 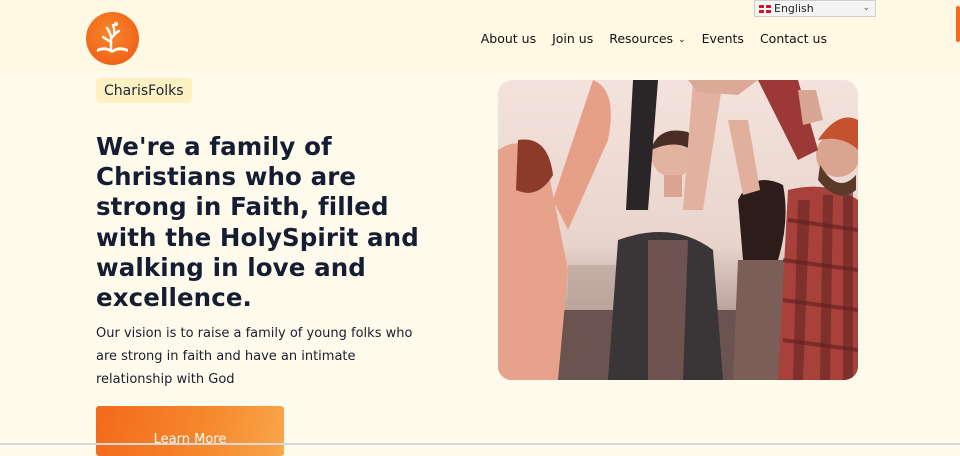 I want to click on nav-resources: Resources ⌄, so click(x=647, y=38).